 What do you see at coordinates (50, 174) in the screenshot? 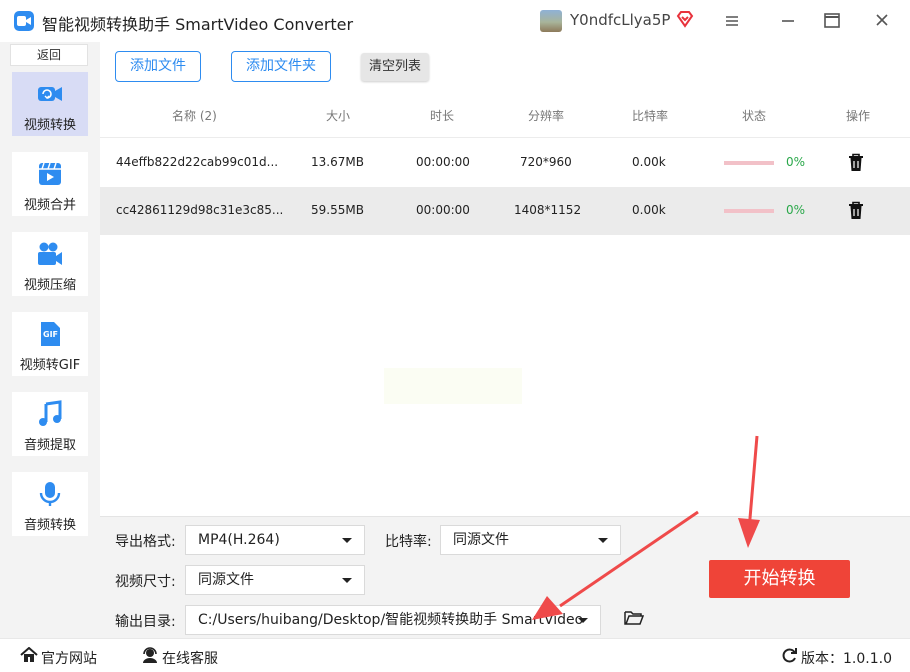
I see `video-merge-icon` at bounding box center [50, 174].